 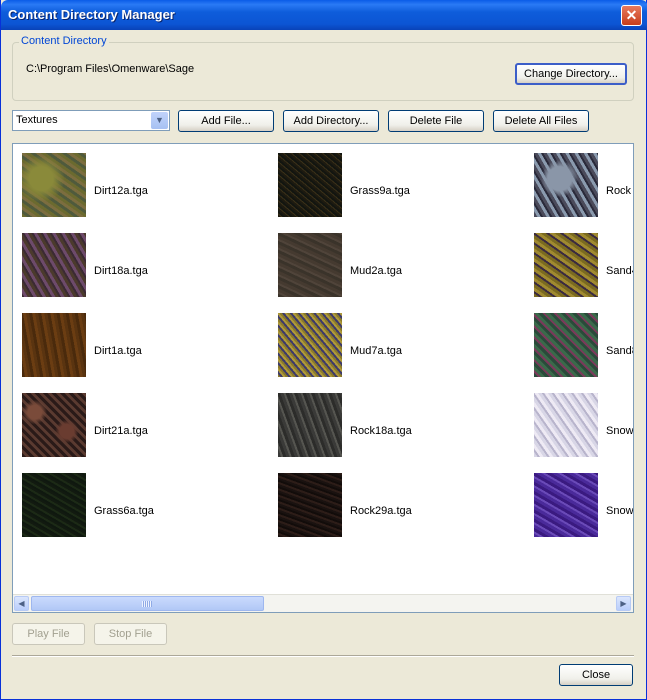 I want to click on file-item: Dirt18a.tga, so click(x=147, y=265).